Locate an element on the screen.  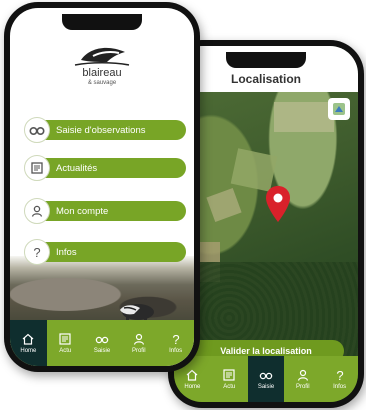
nav-home: Home is located at coordinates (28, 343).